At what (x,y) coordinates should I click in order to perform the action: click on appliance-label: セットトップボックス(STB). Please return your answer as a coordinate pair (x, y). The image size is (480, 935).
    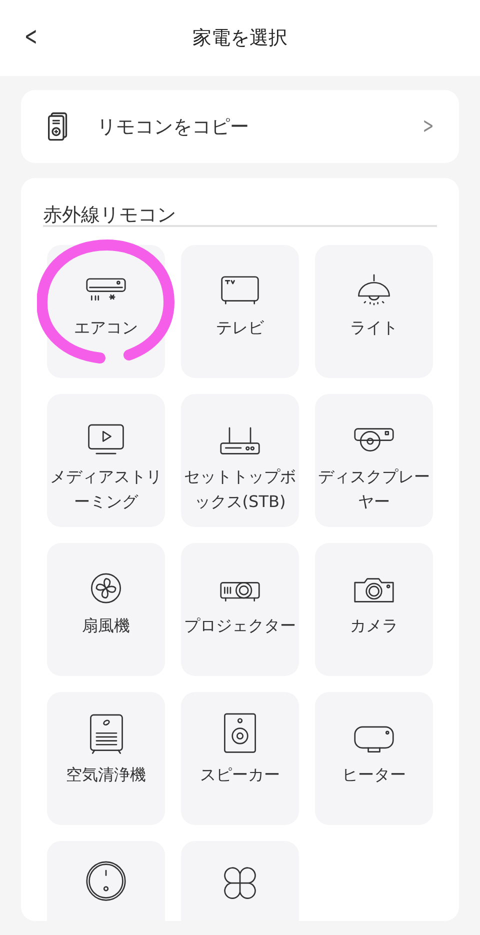
    Looking at the image, I should click on (240, 489).